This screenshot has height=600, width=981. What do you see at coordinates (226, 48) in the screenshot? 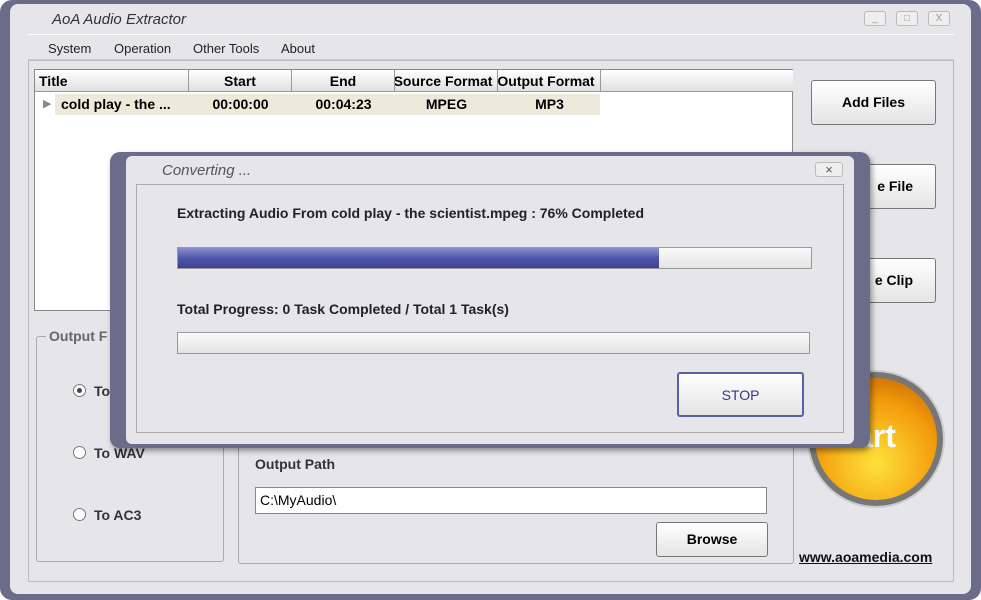
I see `menu-other-tools: Other Tools` at bounding box center [226, 48].